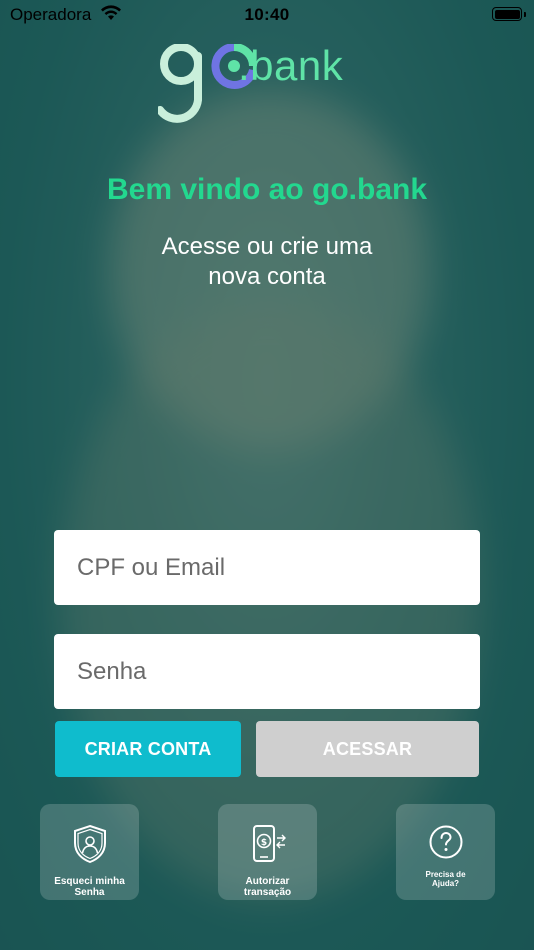 Image resolution: width=534 pixels, height=950 pixels. I want to click on welcome-title: Bem vindo ao go.bank, so click(267, 189).